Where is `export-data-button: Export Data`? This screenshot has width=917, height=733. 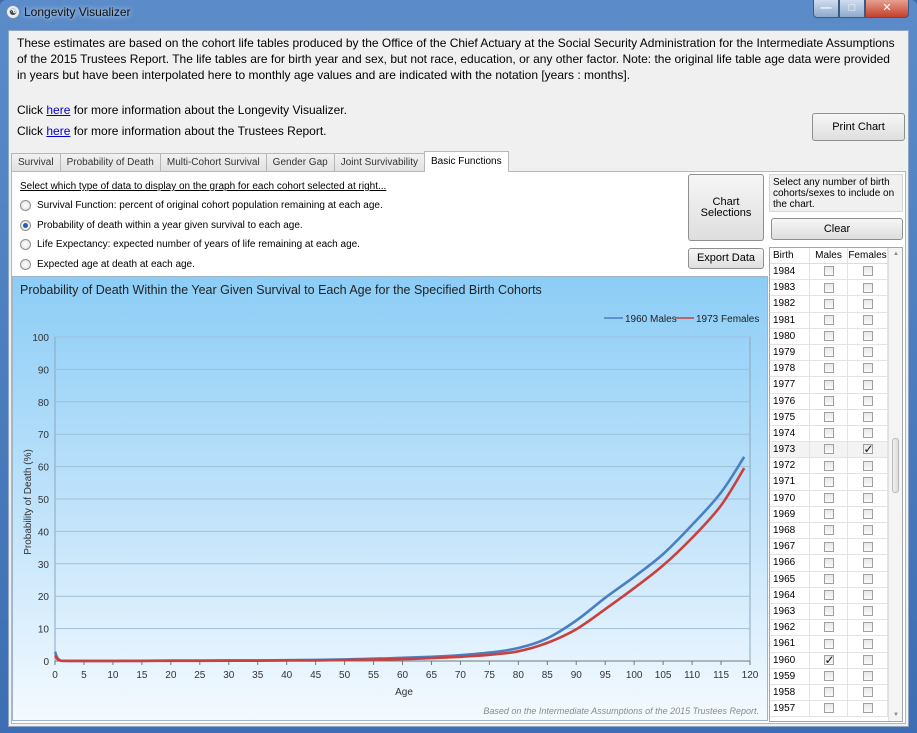
export-data-button: Export Data is located at coordinates (726, 258).